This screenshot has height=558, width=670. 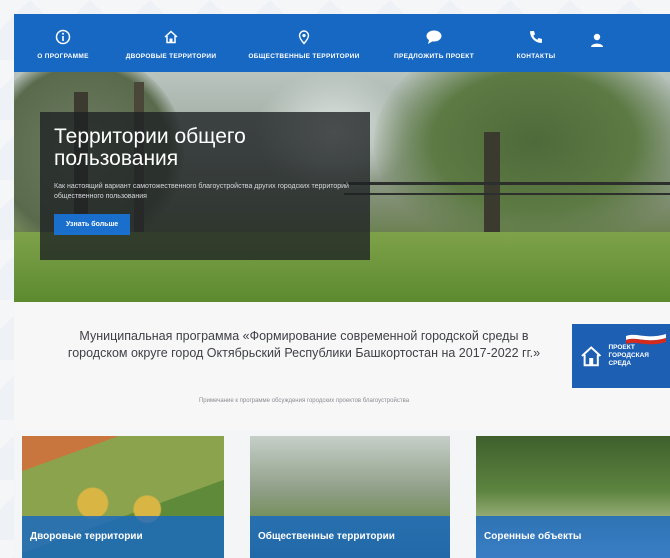 I want to click on nav-item-account, so click(x=597, y=43).